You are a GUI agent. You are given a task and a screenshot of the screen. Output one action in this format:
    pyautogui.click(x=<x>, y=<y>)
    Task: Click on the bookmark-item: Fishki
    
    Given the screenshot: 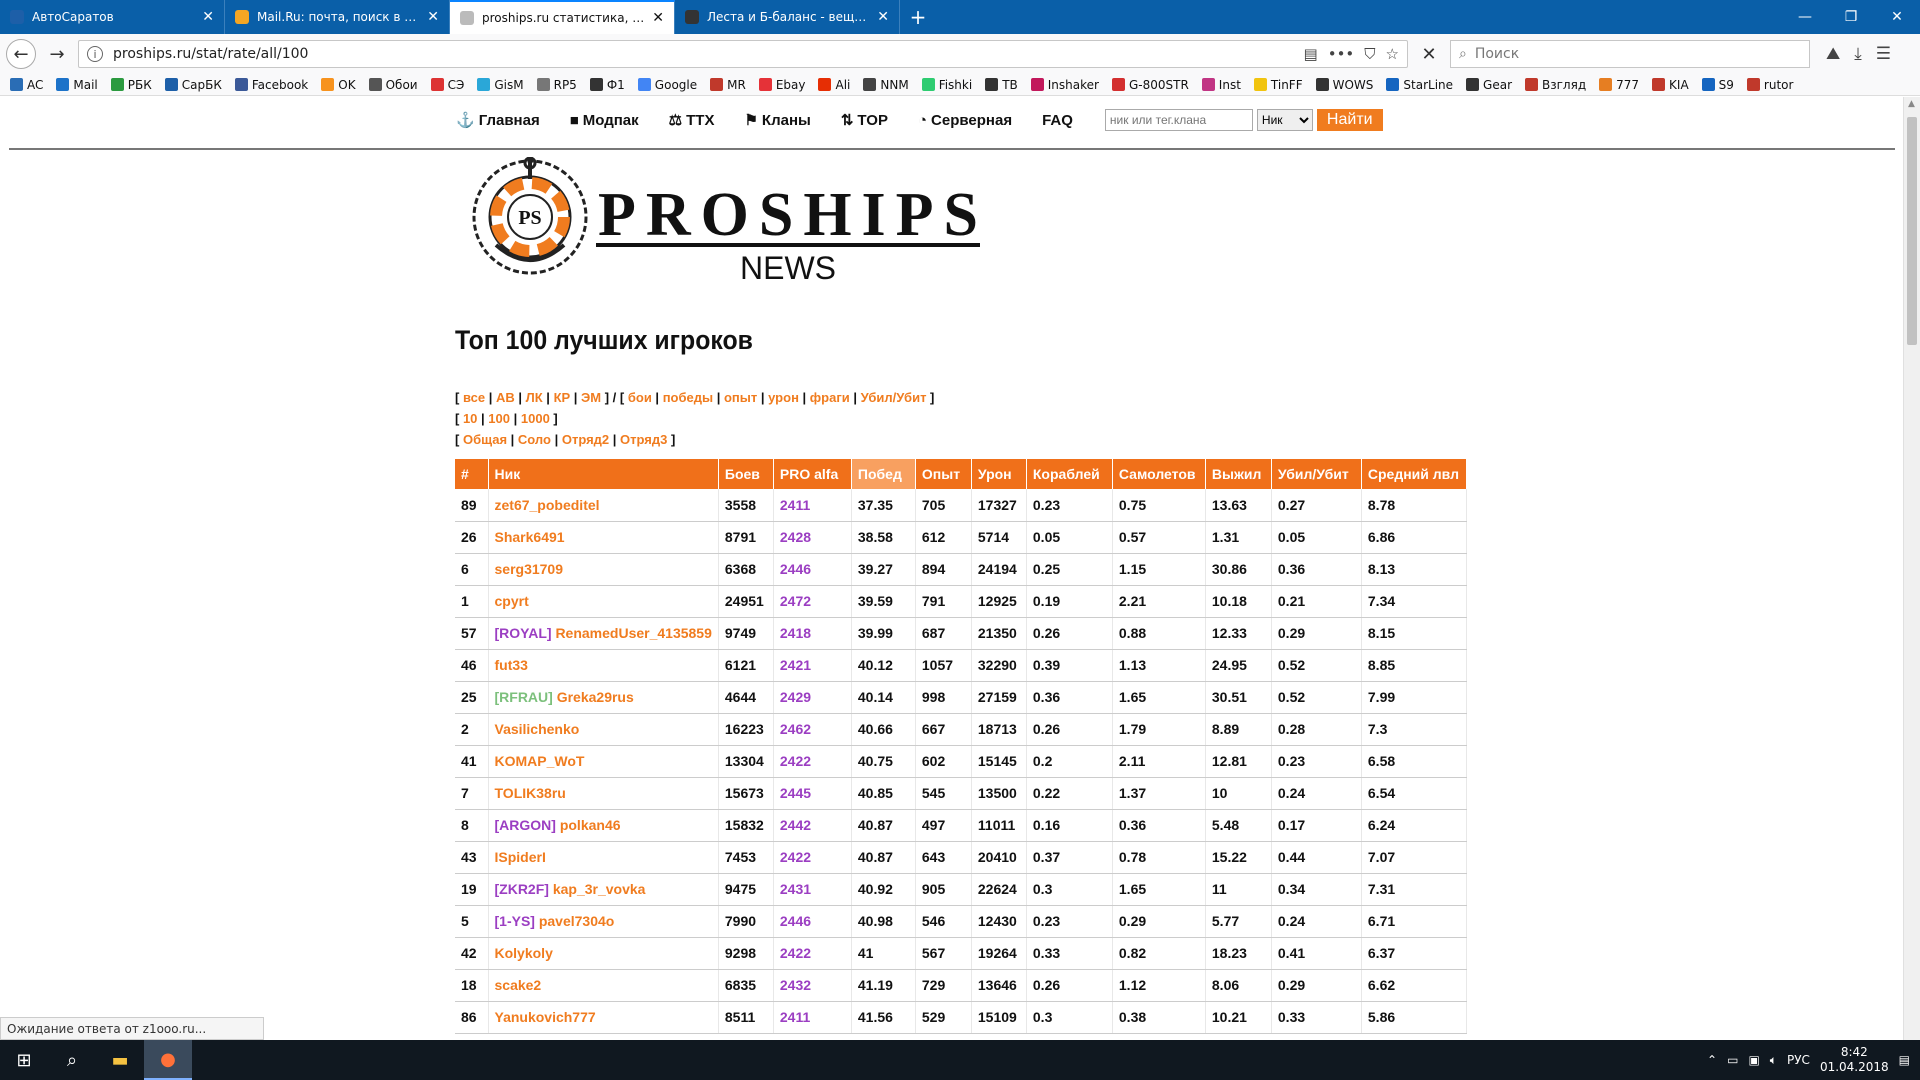 What is the action you would take?
    pyautogui.click(x=946, y=85)
    